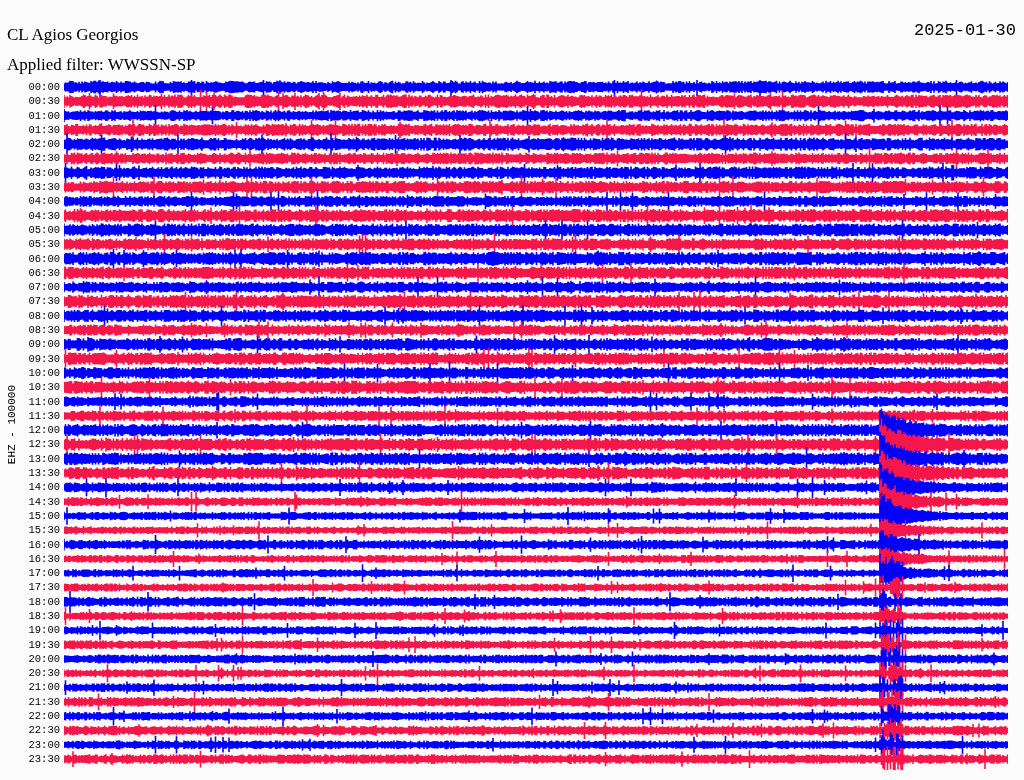 The height and width of the screenshot is (780, 1024). I want to click on time-label: 11:30, so click(44, 416).